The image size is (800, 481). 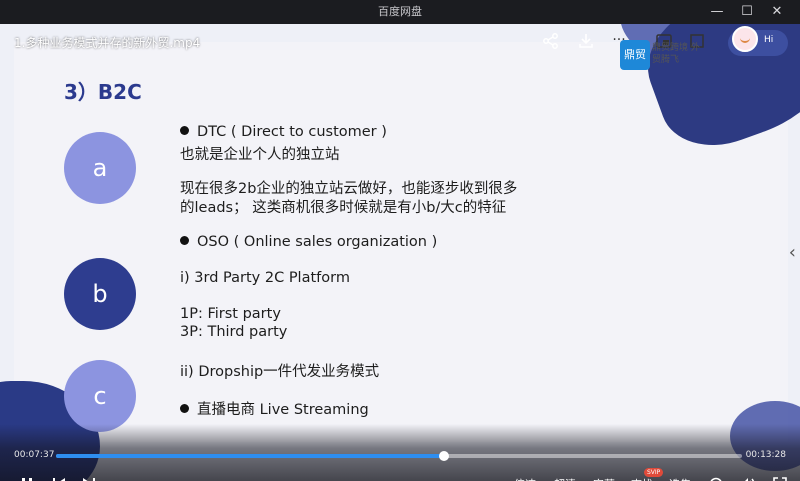 I want to click on previous-icon, so click(x=59, y=479).